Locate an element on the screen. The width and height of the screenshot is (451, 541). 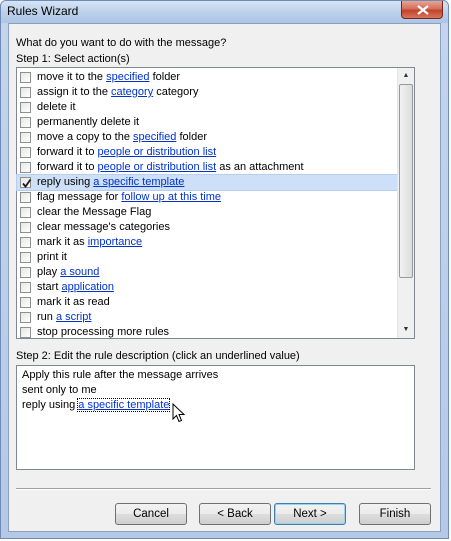
actions-scrollbar: ▲ ▼ is located at coordinates (405, 203).